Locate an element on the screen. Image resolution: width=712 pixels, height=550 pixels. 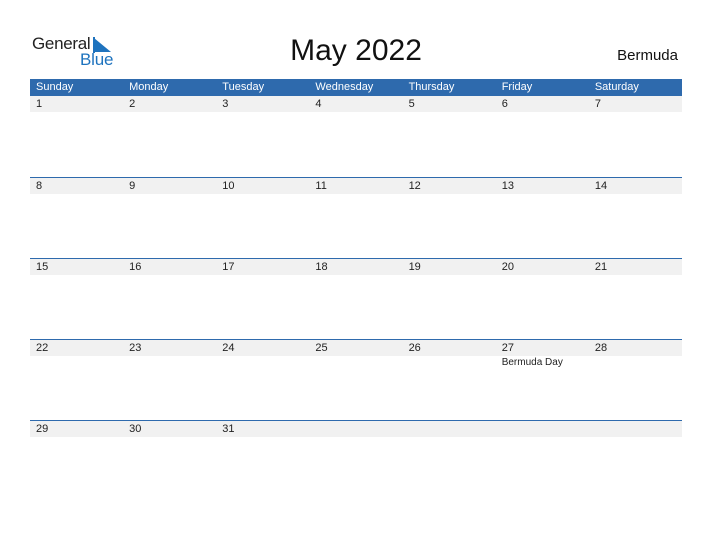
day-number: 15 is located at coordinates (42, 267).